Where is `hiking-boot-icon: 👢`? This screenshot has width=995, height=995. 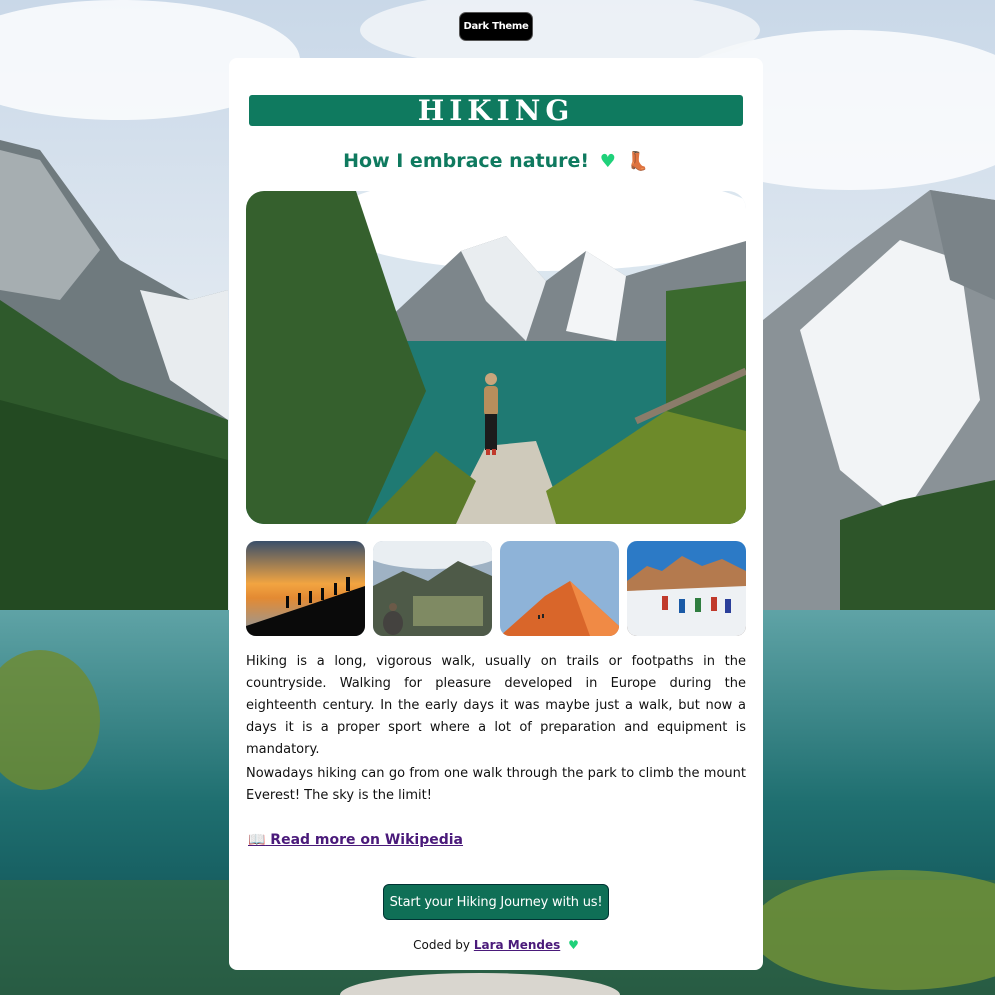
hiking-boot-icon: 👢 is located at coordinates (637, 161).